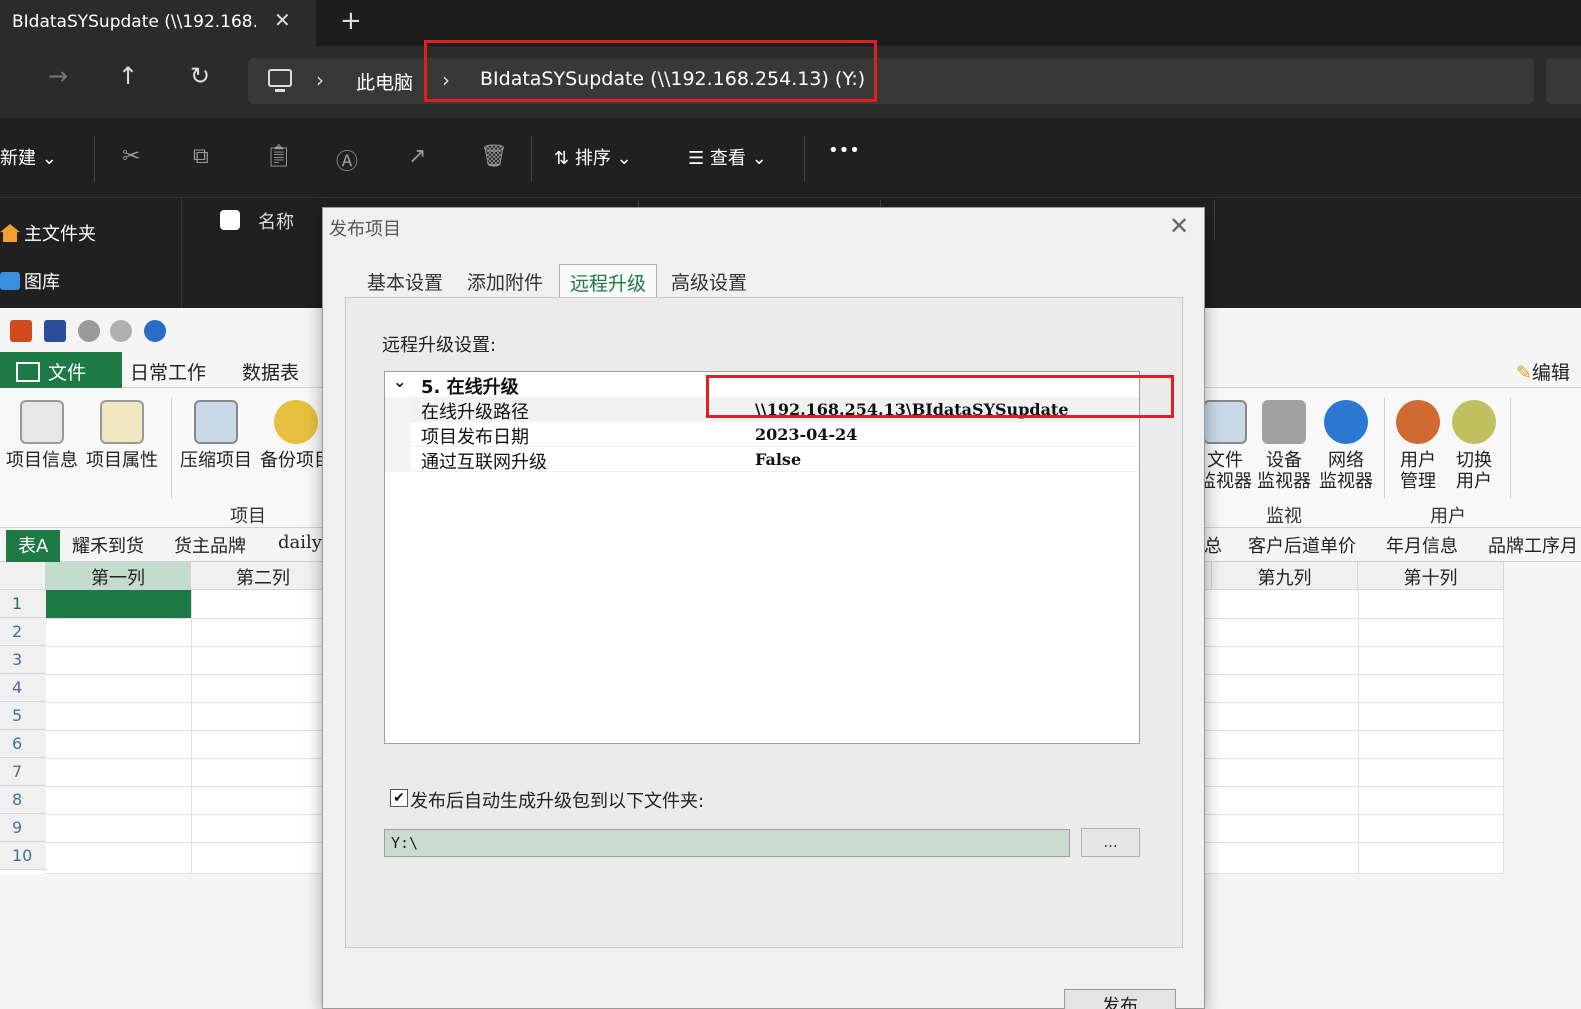  Describe the element at coordinates (28, 157) in the screenshot. I see `new-button: 新建 ⌄` at that location.